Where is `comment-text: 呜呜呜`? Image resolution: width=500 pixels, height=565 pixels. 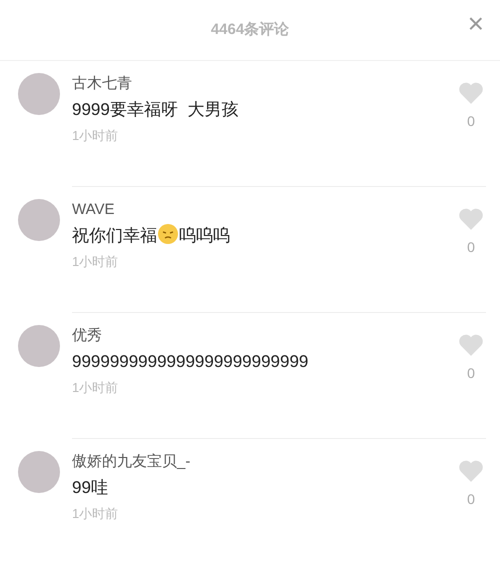 comment-text: 呜呜呜 is located at coordinates (204, 236).